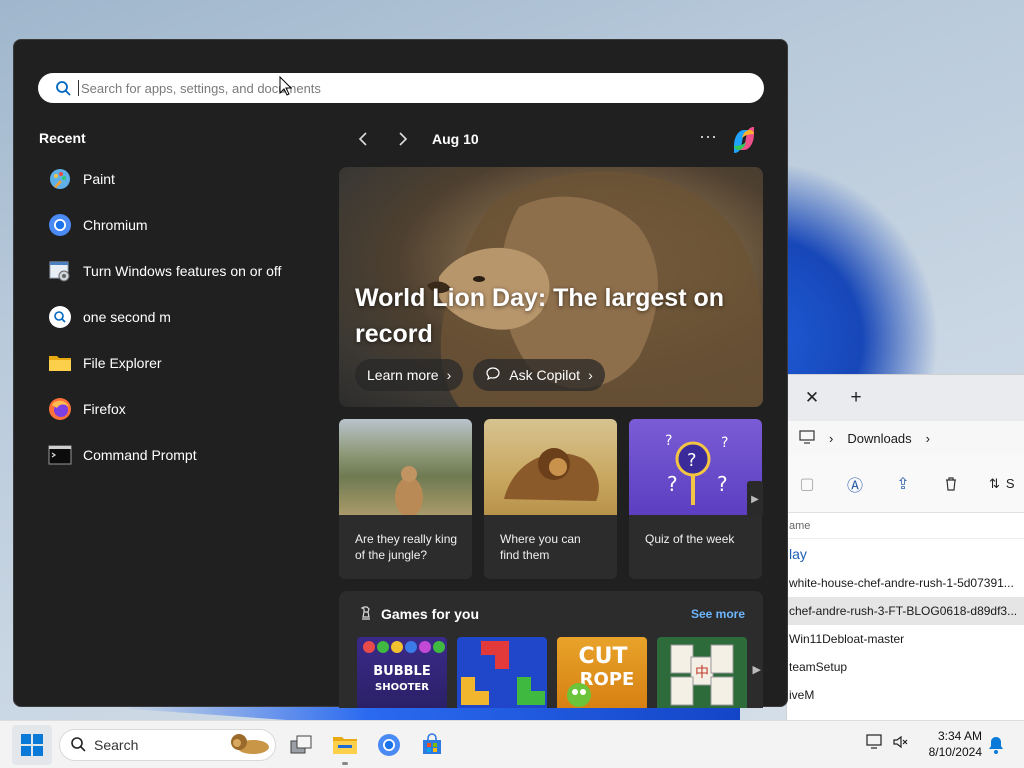 The image size is (1024, 768). What do you see at coordinates (905, 695) in the screenshot?
I see `file-row: iveM` at bounding box center [905, 695].